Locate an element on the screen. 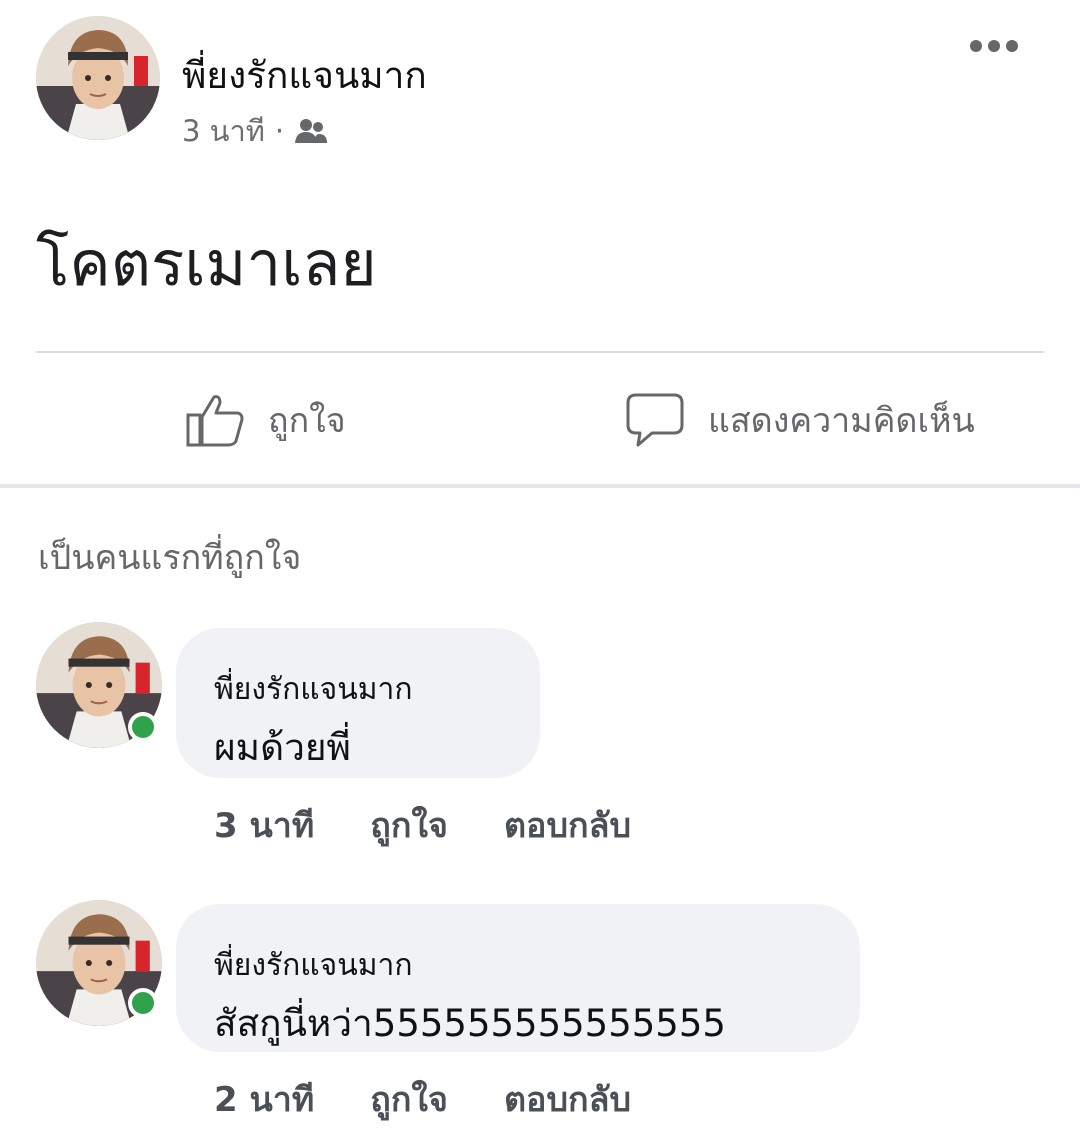 The height and width of the screenshot is (1137, 1080). like-button: ถูกใจ is located at coordinates (266, 420).